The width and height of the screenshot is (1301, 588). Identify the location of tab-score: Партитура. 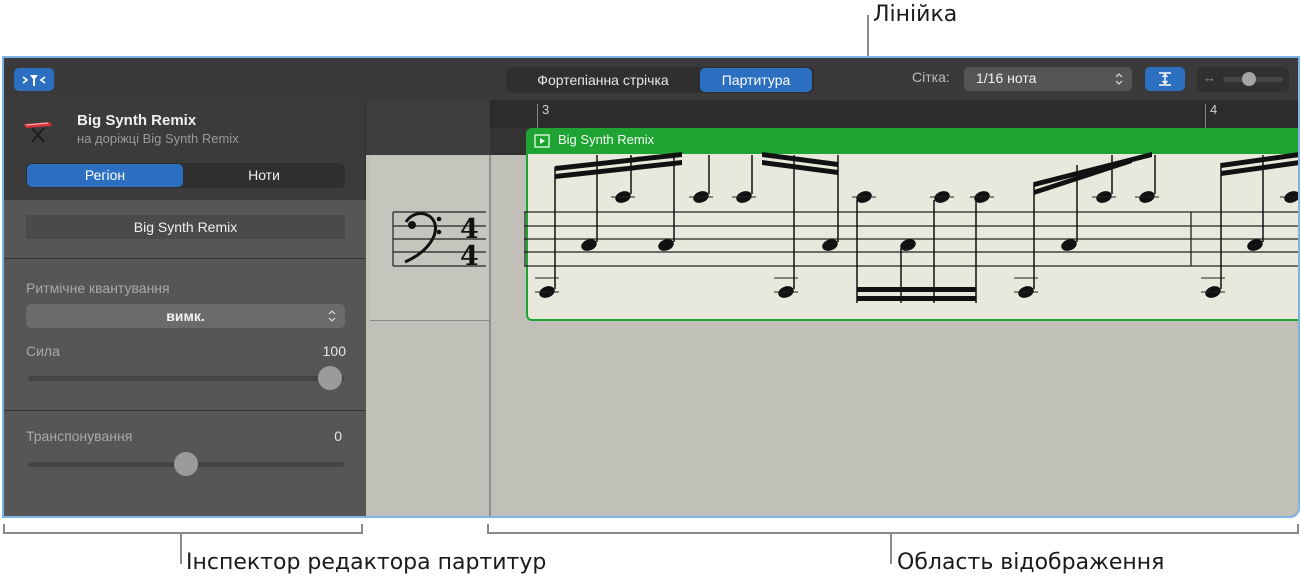
(756, 80).